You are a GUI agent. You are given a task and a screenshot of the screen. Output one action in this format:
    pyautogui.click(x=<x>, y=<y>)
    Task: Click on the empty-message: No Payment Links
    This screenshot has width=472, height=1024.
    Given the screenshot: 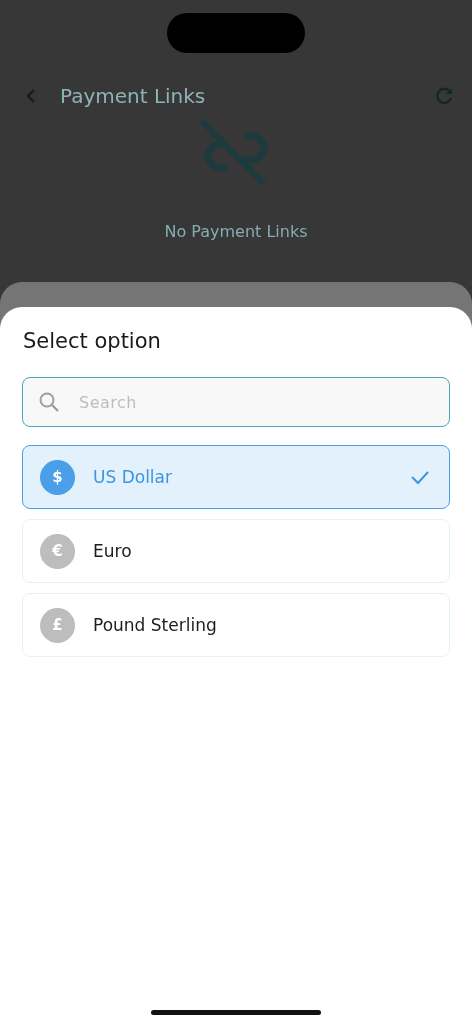 What is the action you would take?
    pyautogui.click(x=236, y=231)
    